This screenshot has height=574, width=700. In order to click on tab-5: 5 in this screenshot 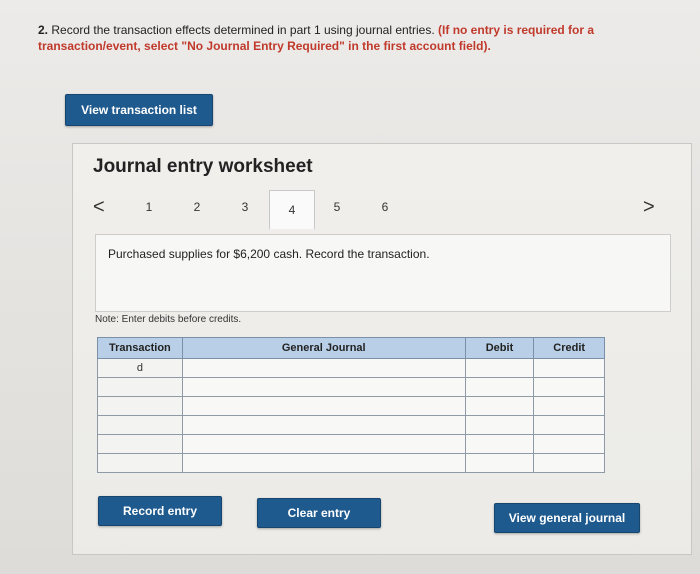, I will do `click(337, 207)`.